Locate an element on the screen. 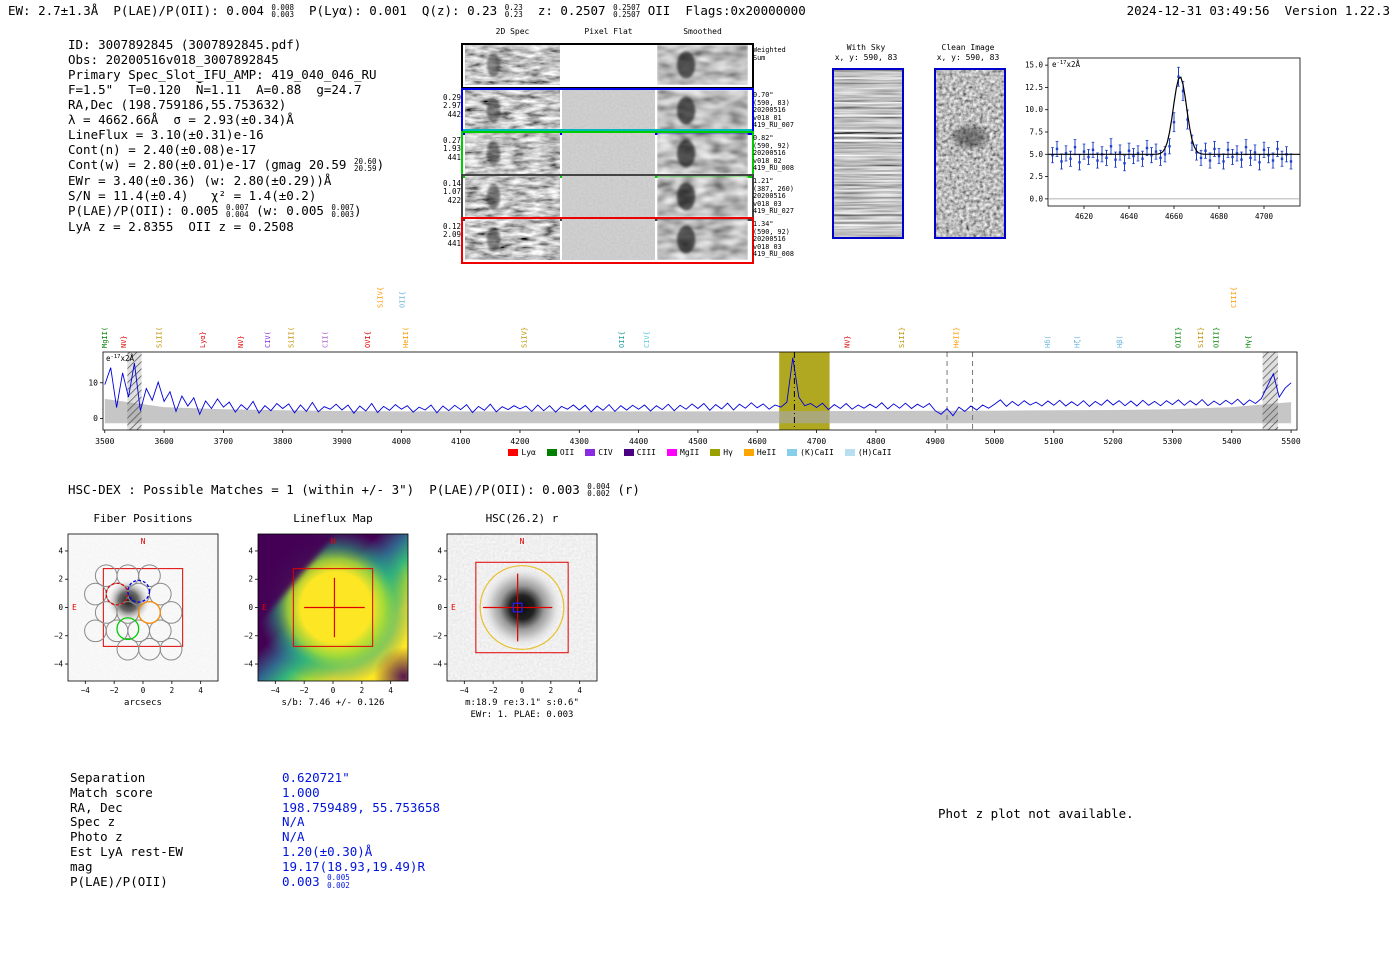 This screenshot has width=1400, height=953. info-line: RA,Dec (198.759186,55.753632) is located at coordinates (177, 104).